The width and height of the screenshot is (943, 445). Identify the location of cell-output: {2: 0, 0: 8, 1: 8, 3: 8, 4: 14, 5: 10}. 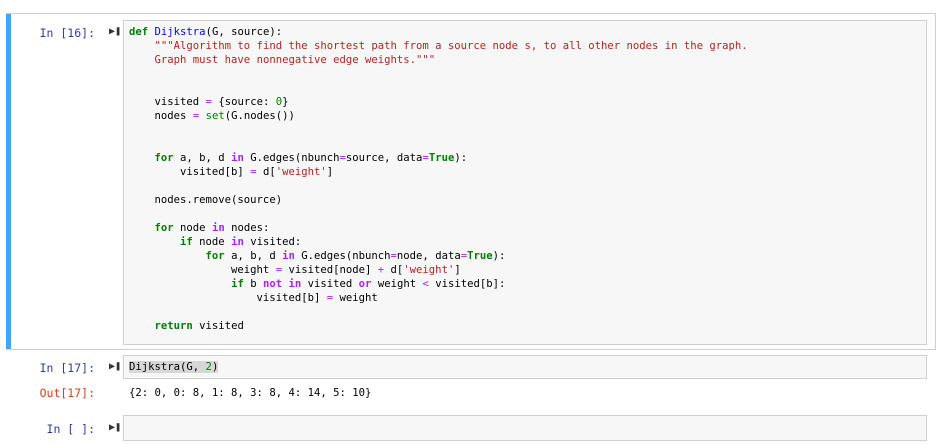
(250, 393).